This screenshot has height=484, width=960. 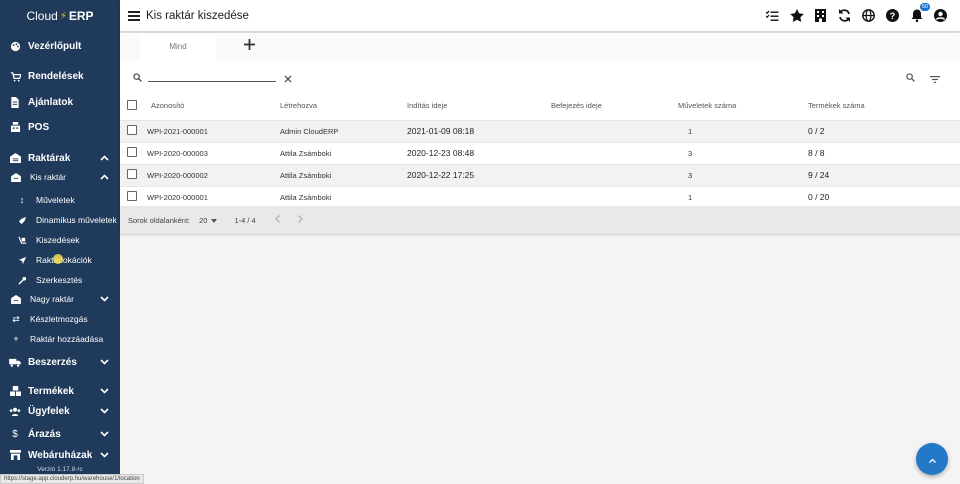 What do you see at coordinates (67, 339) in the screenshot?
I see `sidebar-item-label: Raktár hozzáadása` at bounding box center [67, 339].